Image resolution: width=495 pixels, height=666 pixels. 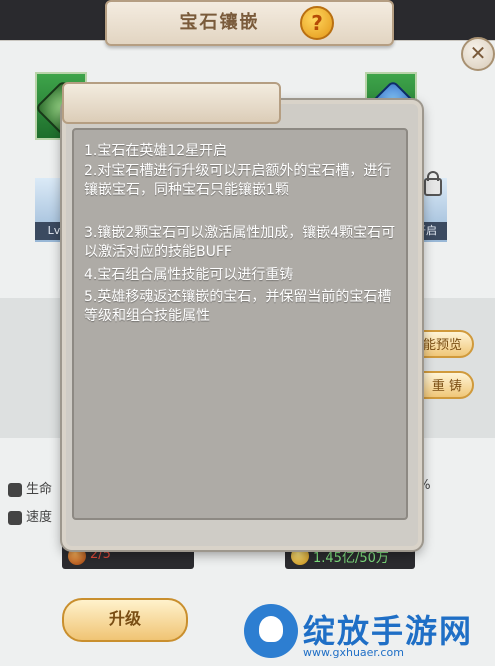 I want to click on title-banner: 宝石镶嵌 ?, so click(x=249, y=23).